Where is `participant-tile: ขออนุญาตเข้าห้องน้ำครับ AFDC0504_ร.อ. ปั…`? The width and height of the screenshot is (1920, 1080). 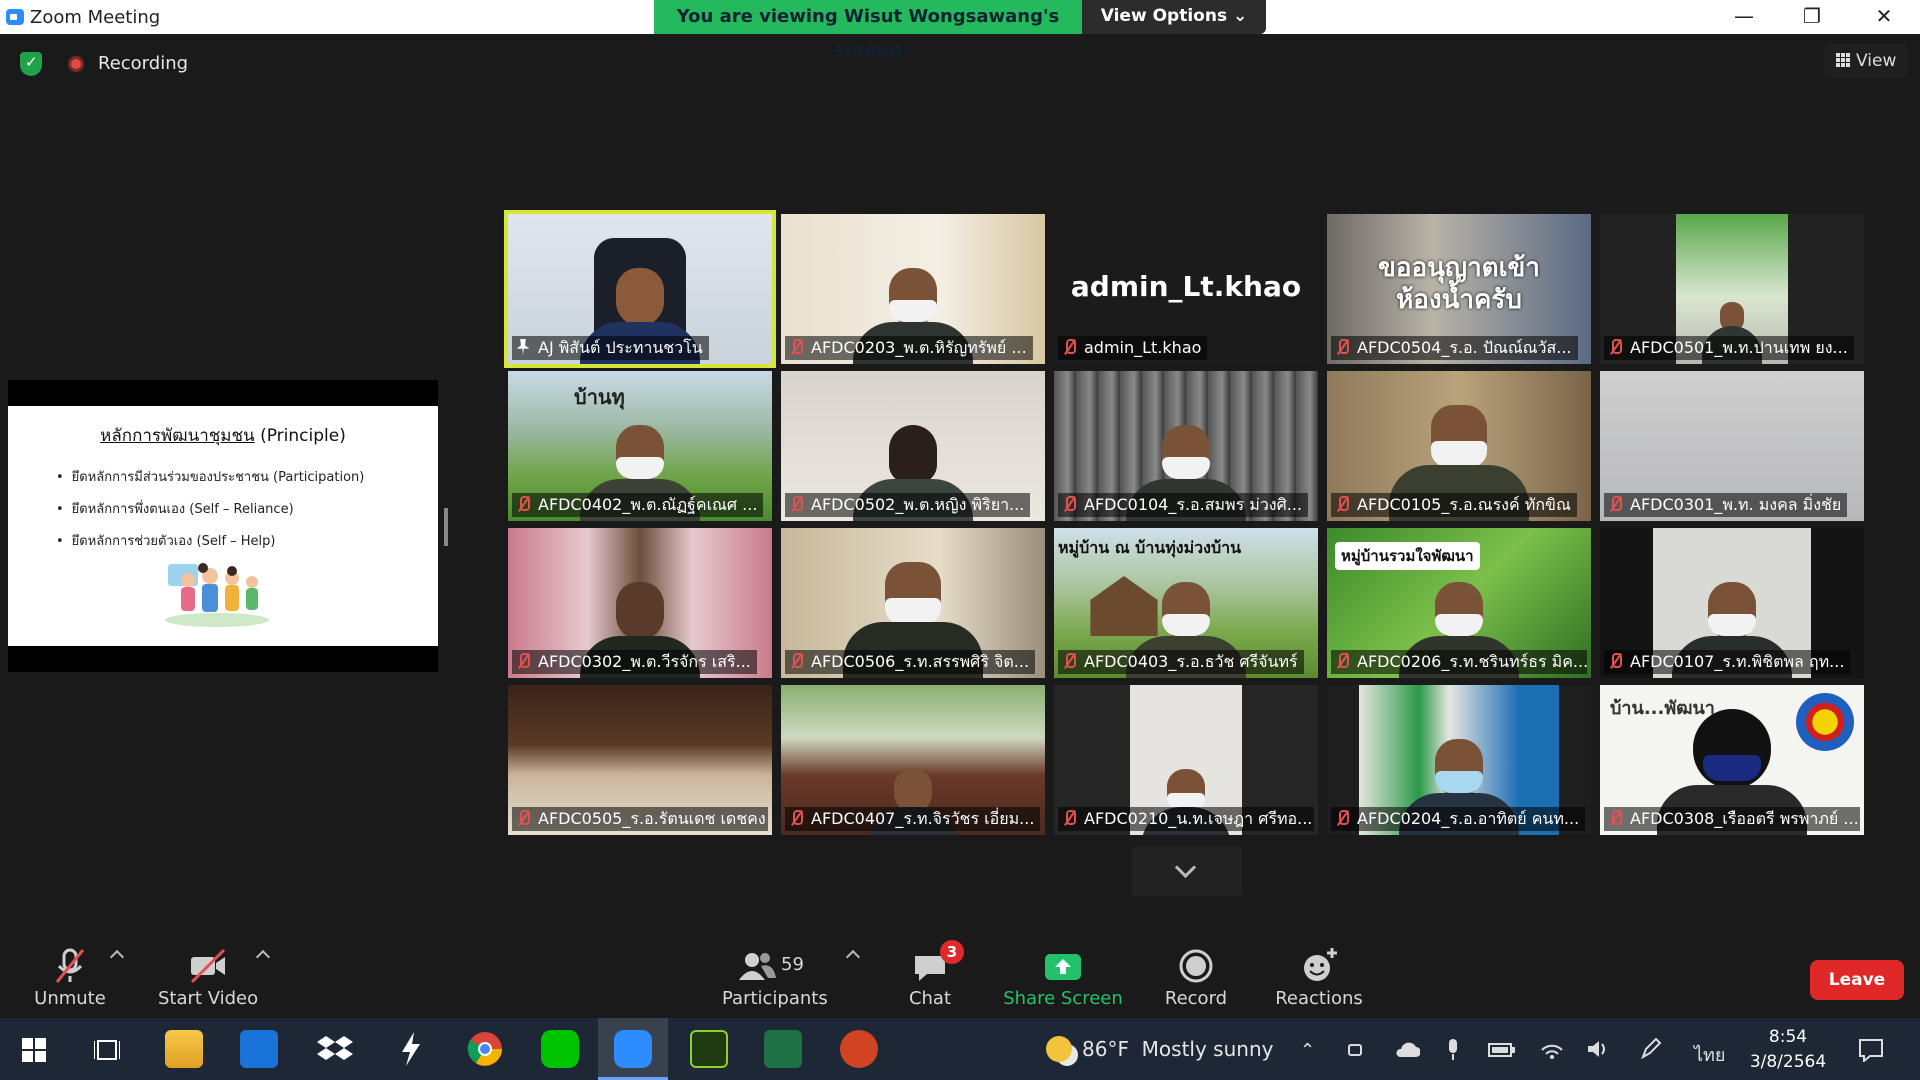
participant-tile: ขออนุญาตเข้าห้องน้ำครับ AFDC0504_ร.อ. ปั… is located at coordinates (1459, 289).